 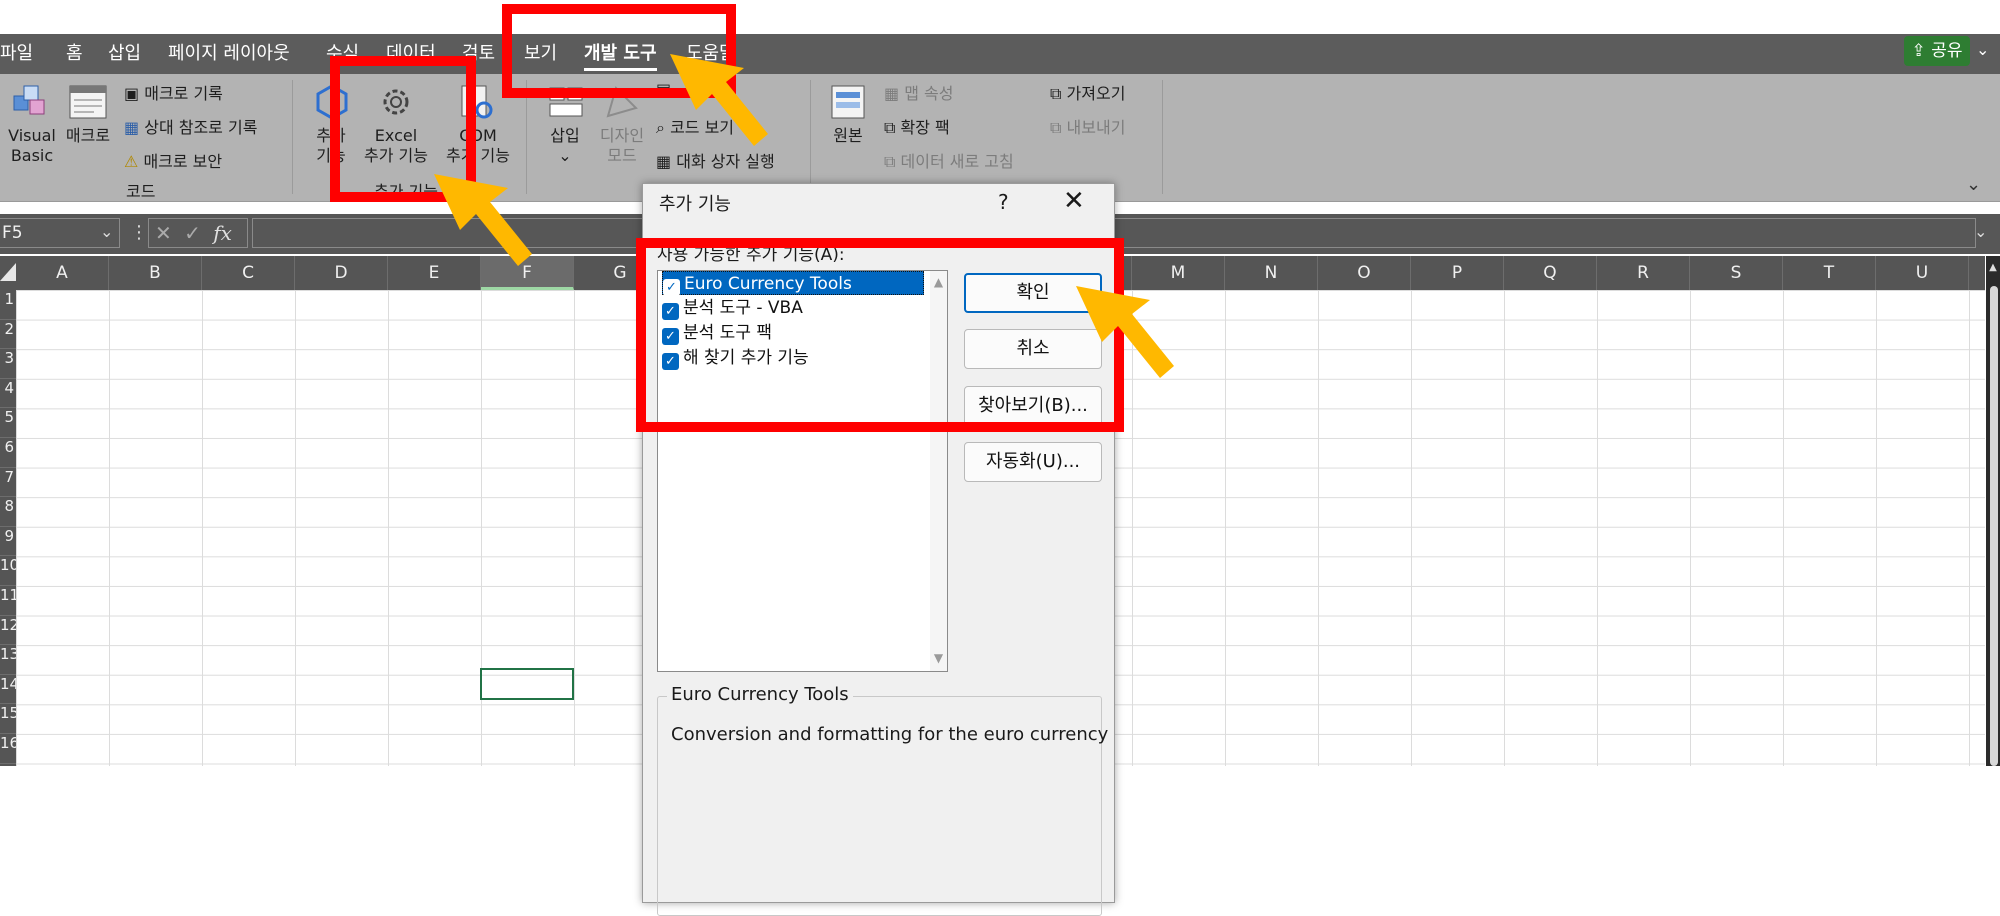 What do you see at coordinates (163, 233) in the screenshot?
I see `cancel-icon: ✕` at bounding box center [163, 233].